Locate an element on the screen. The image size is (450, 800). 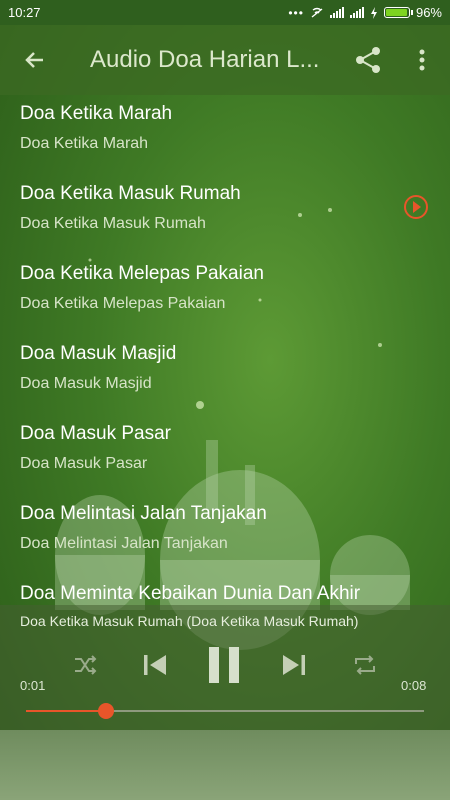
status-bar: 10:27 ••• 96% is located at coordinates (225, 12).